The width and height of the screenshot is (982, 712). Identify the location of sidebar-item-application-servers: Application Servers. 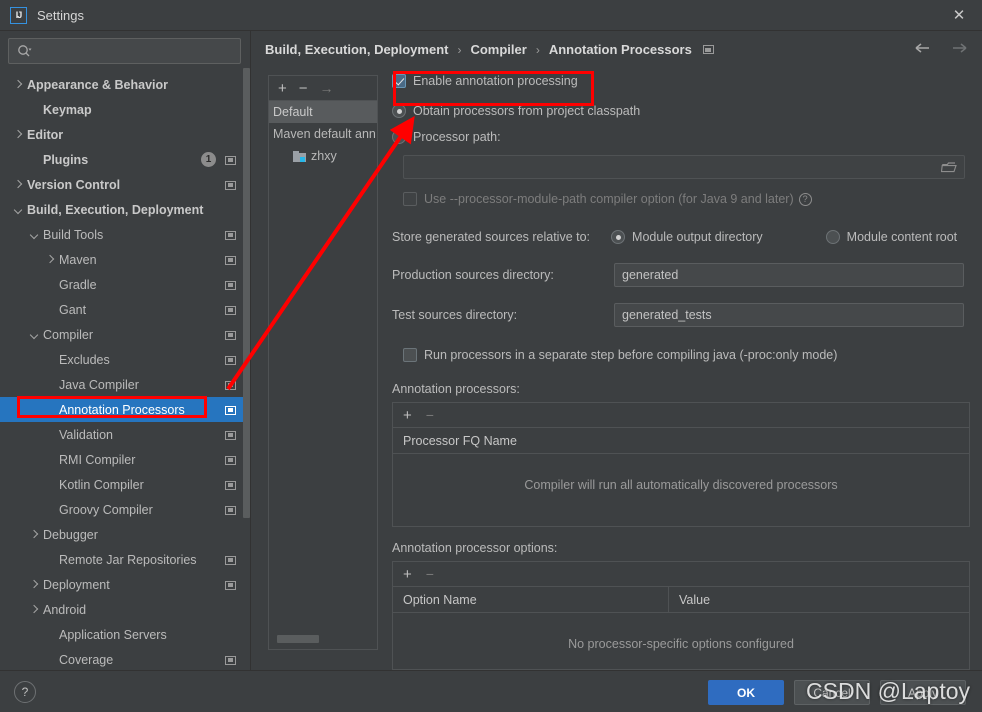
(125, 634).